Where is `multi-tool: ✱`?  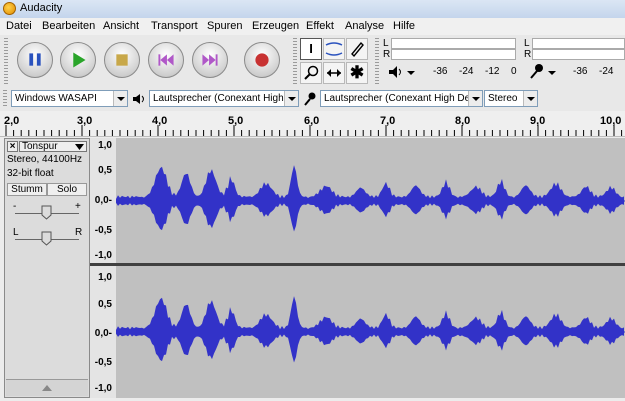 multi-tool: ✱ is located at coordinates (357, 73).